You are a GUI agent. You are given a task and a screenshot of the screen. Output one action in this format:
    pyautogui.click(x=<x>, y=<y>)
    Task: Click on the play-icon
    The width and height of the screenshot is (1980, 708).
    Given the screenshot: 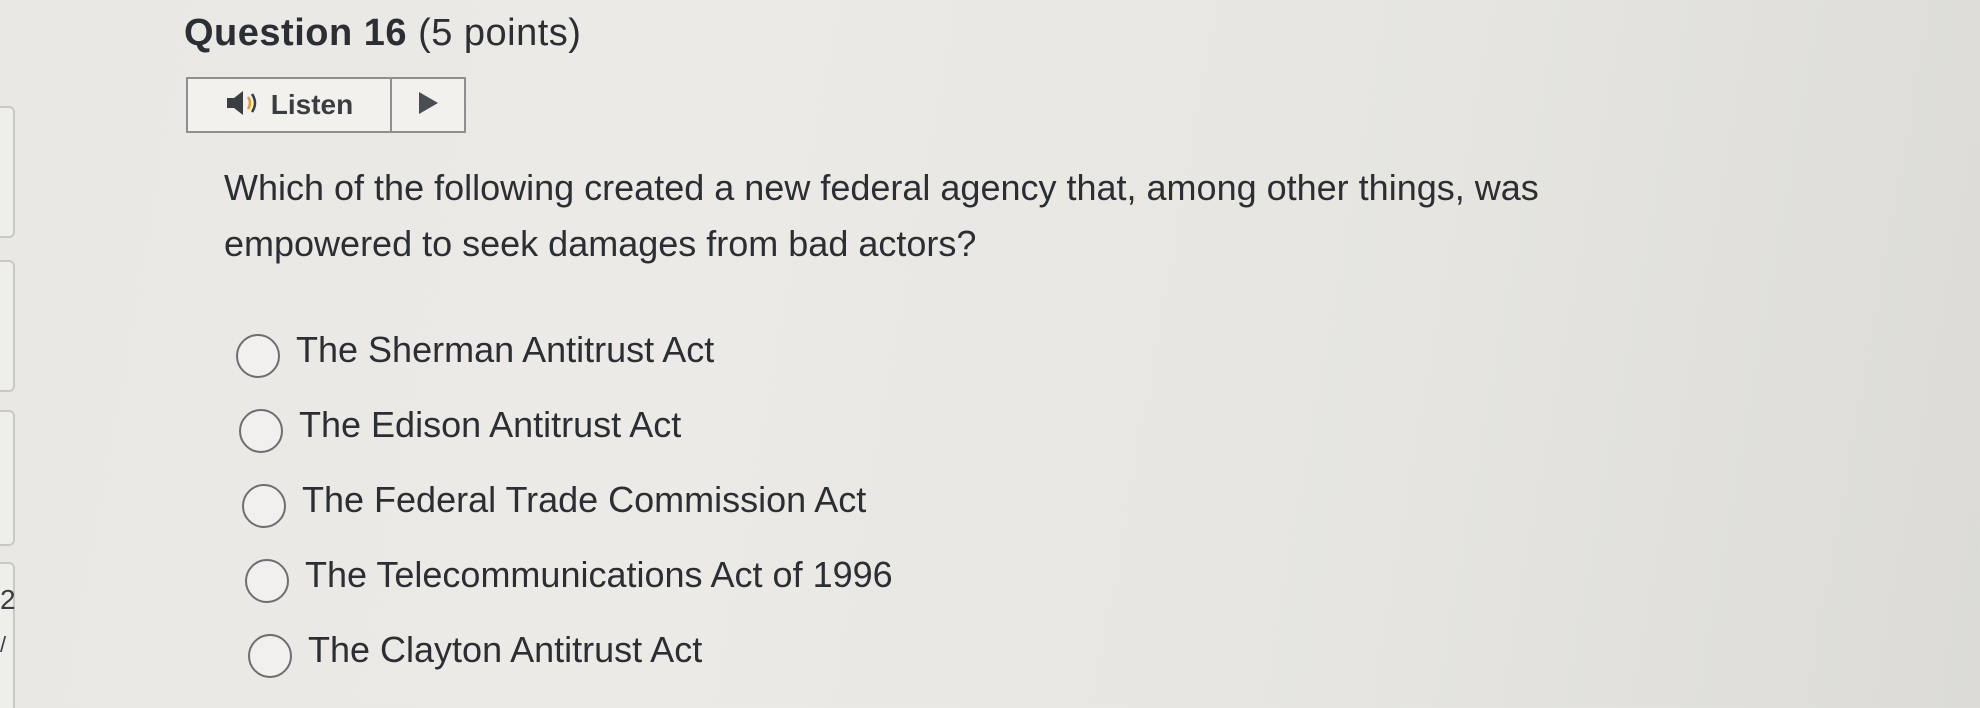 What is the action you would take?
    pyautogui.click(x=428, y=105)
    